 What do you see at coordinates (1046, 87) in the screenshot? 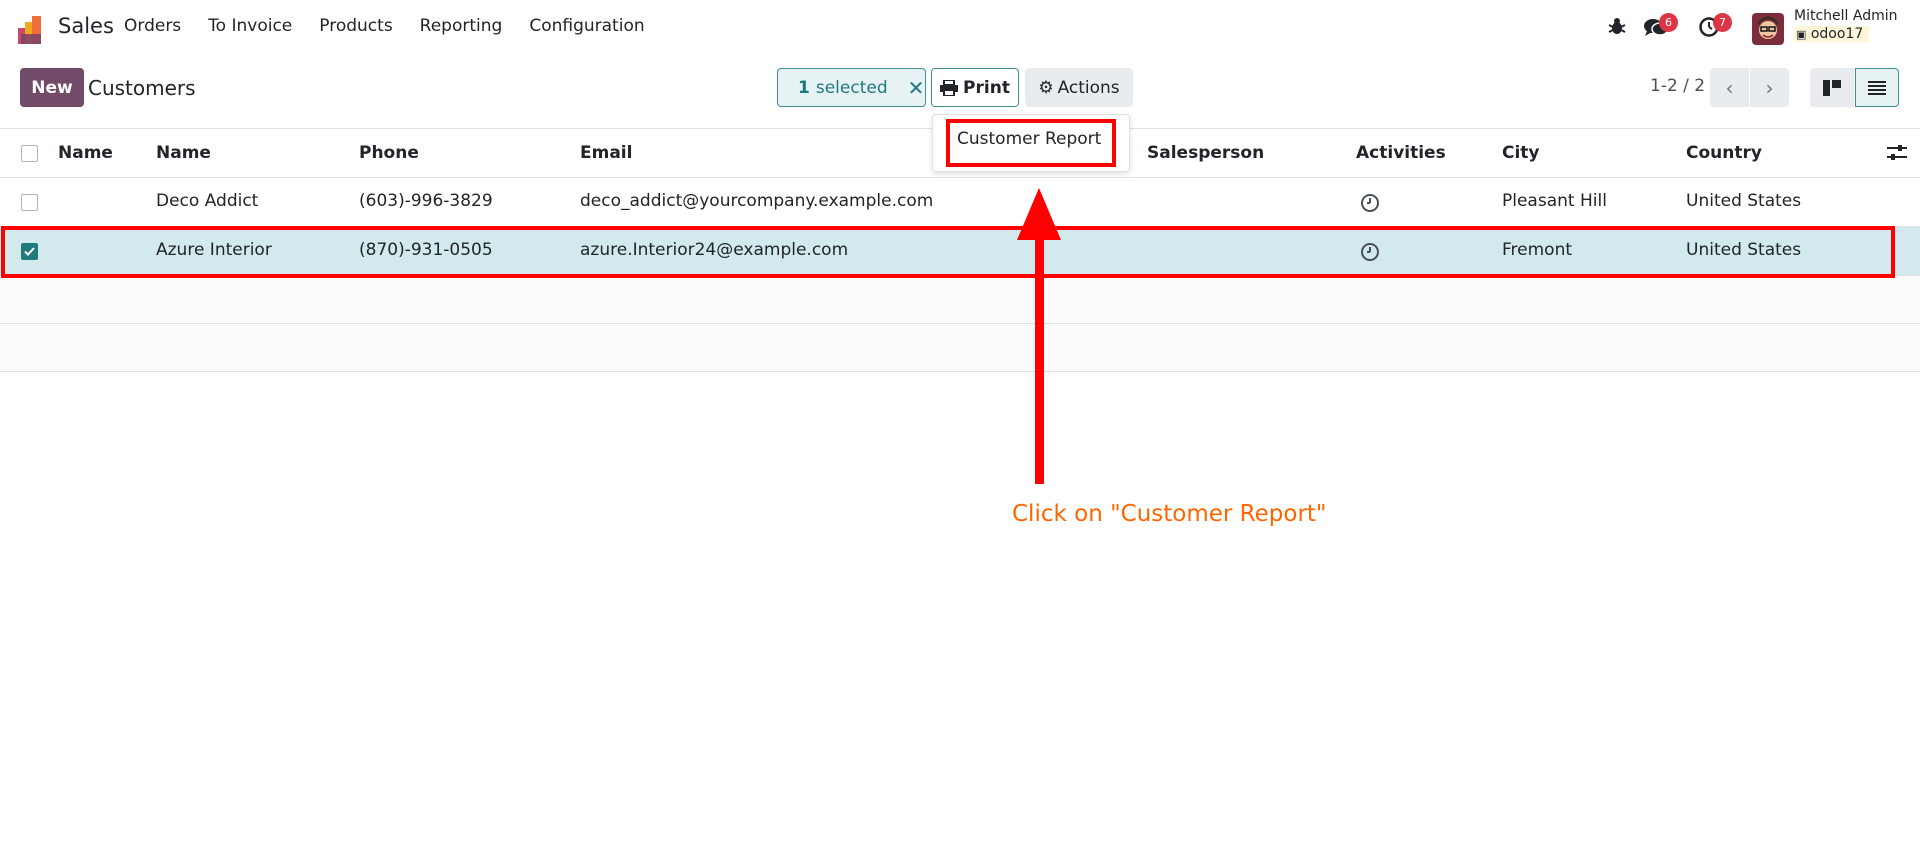
I see `gear-icon: ⚙` at bounding box center [1046, 87].